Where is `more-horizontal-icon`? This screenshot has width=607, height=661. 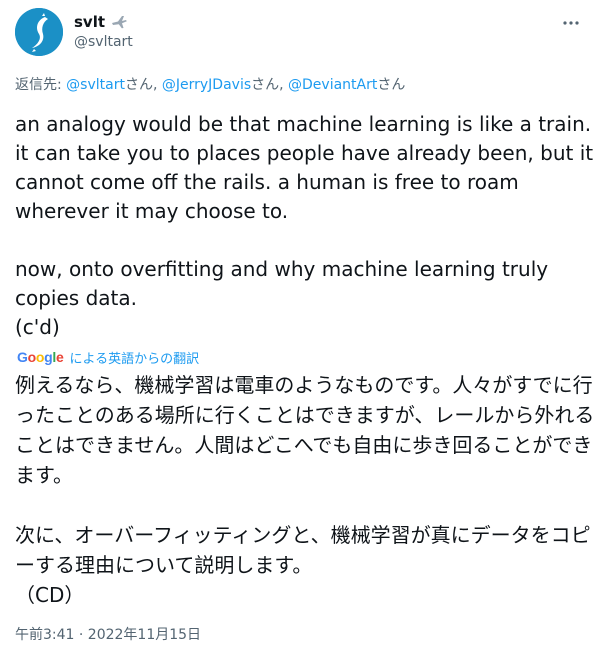
more-horizontal-icon is located at coordinates (571, 23).